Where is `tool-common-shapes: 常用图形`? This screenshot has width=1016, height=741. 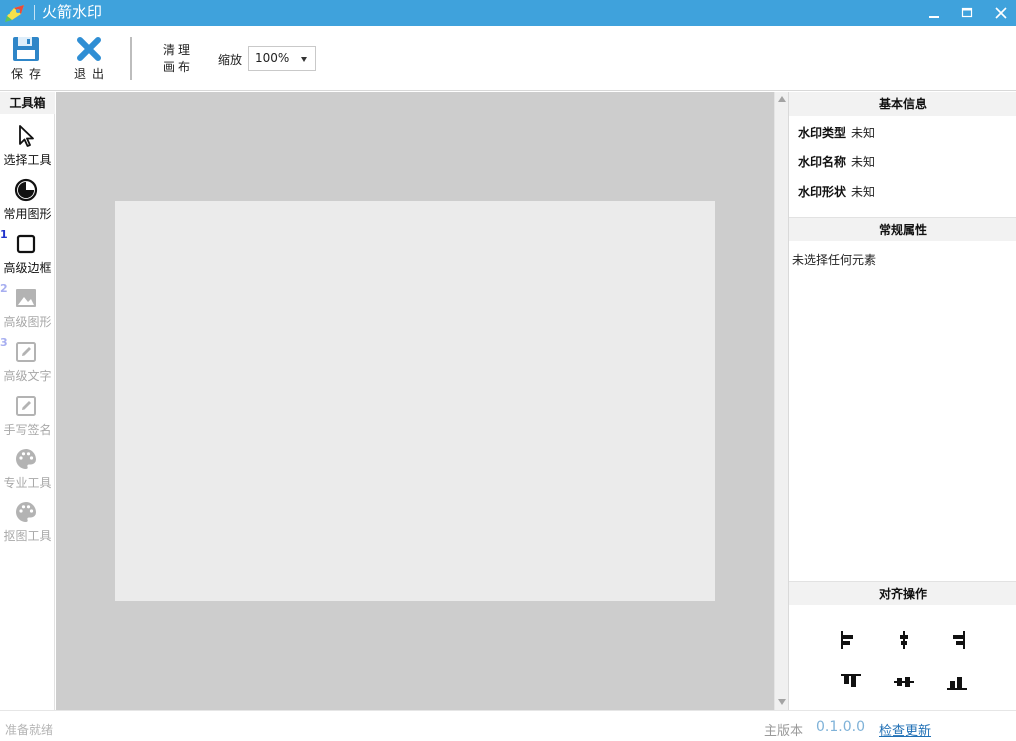 tool-common-shapes: 常用图形 is located at coordinates (27, 204).